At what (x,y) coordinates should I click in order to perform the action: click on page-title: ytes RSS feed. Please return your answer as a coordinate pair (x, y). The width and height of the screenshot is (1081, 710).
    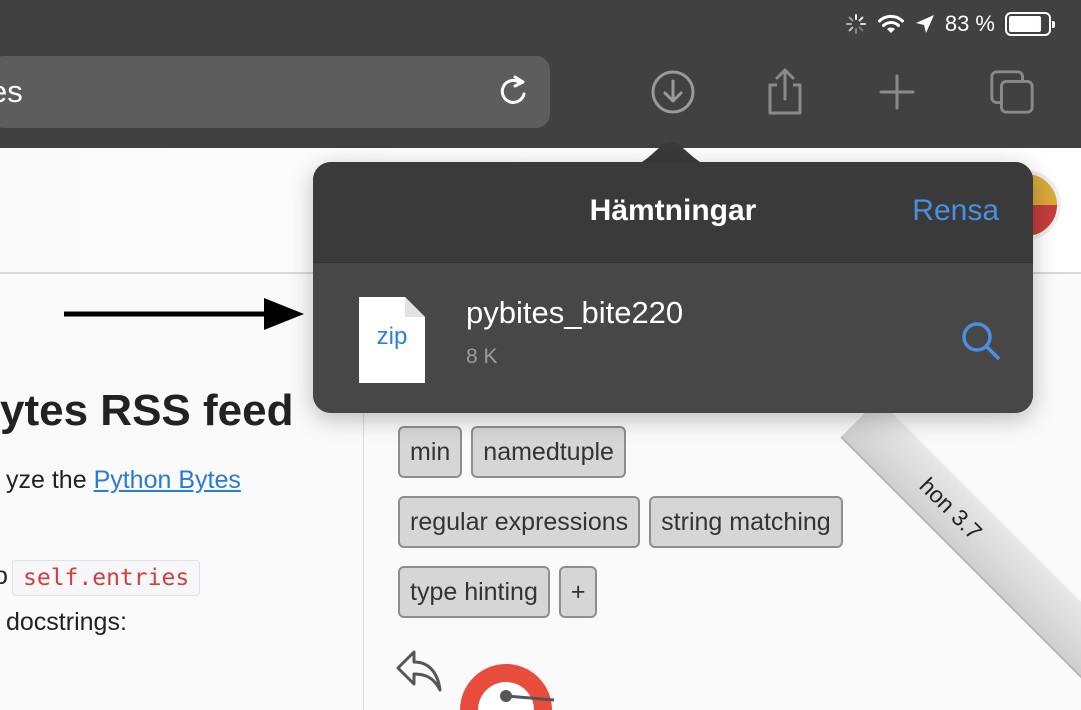
    Looking at the image, I should click on (147, 410).